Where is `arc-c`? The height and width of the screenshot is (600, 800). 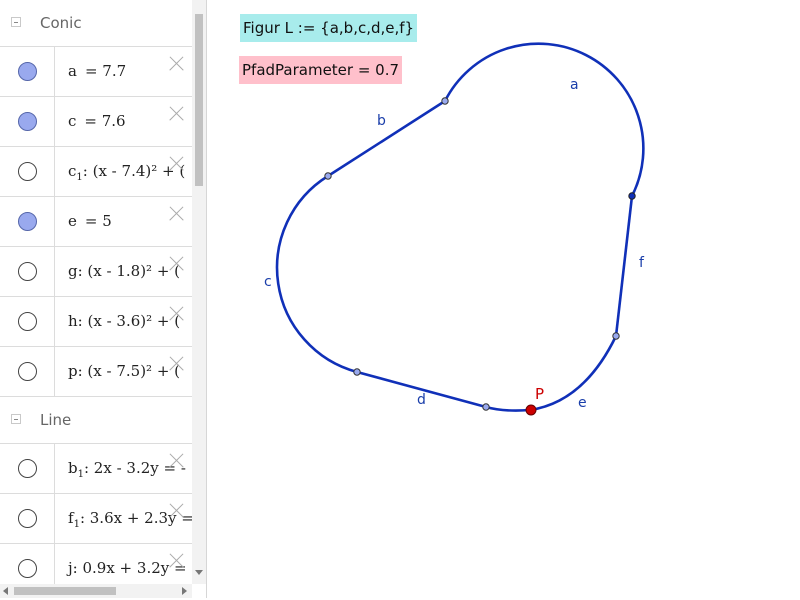 arc-c is located at coordinates (316, 274).